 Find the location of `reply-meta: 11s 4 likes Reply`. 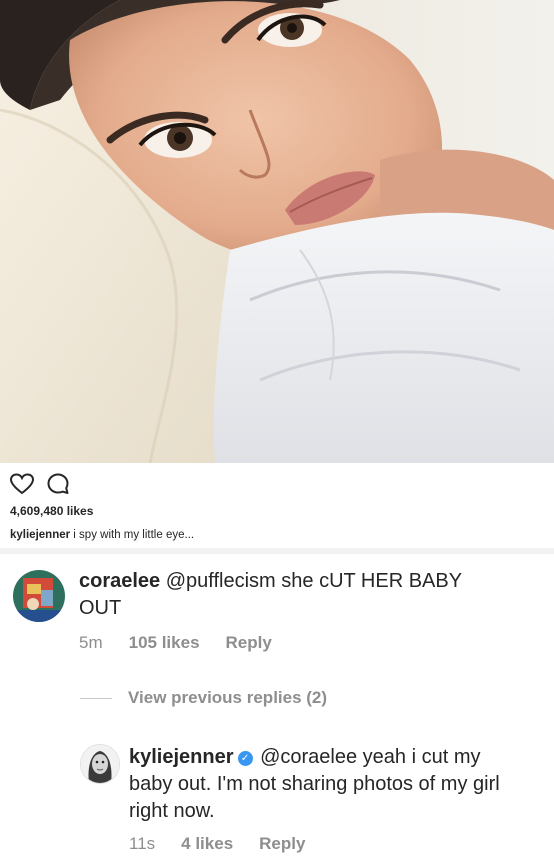

reply-meta: 11s 4 likes Reply is located at coordinates (217, 844).